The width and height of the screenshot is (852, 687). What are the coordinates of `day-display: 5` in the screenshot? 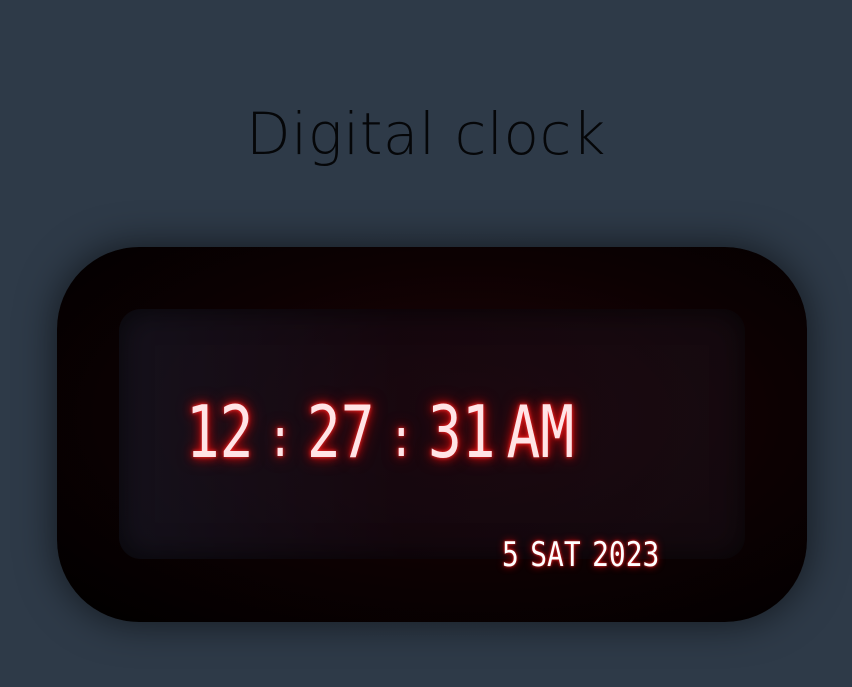 It's located at (510, 555).